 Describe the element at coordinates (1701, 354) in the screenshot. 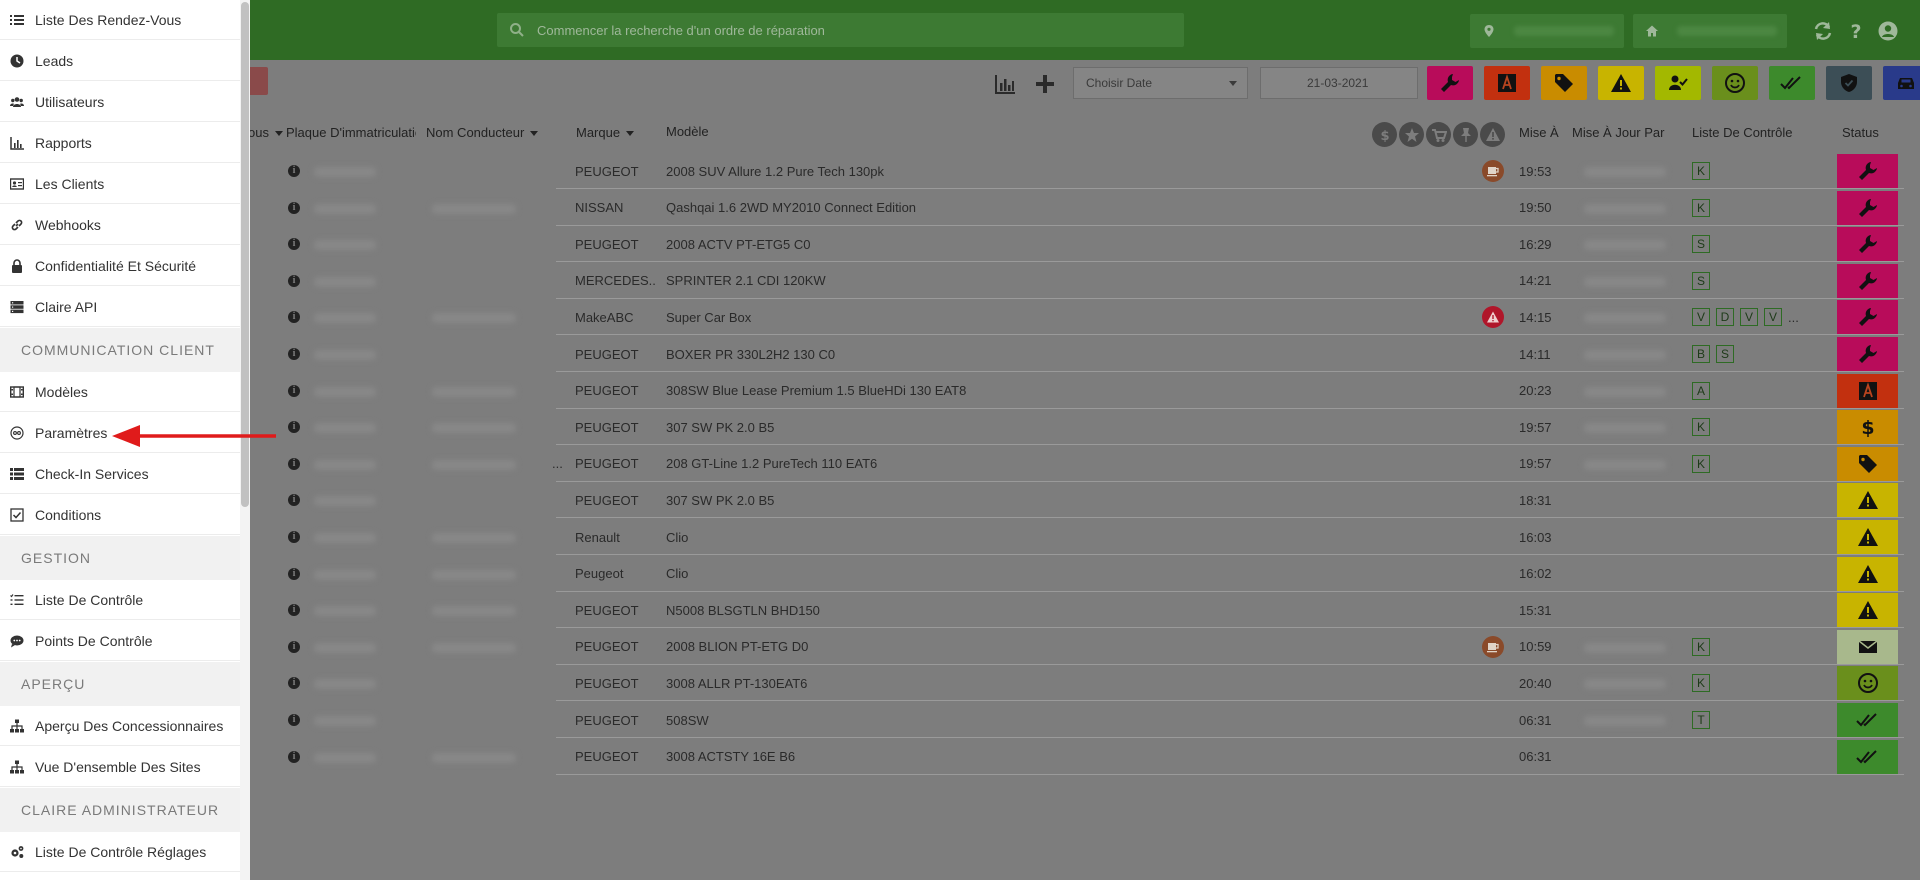

I see `checklist-badge: B` at that location.